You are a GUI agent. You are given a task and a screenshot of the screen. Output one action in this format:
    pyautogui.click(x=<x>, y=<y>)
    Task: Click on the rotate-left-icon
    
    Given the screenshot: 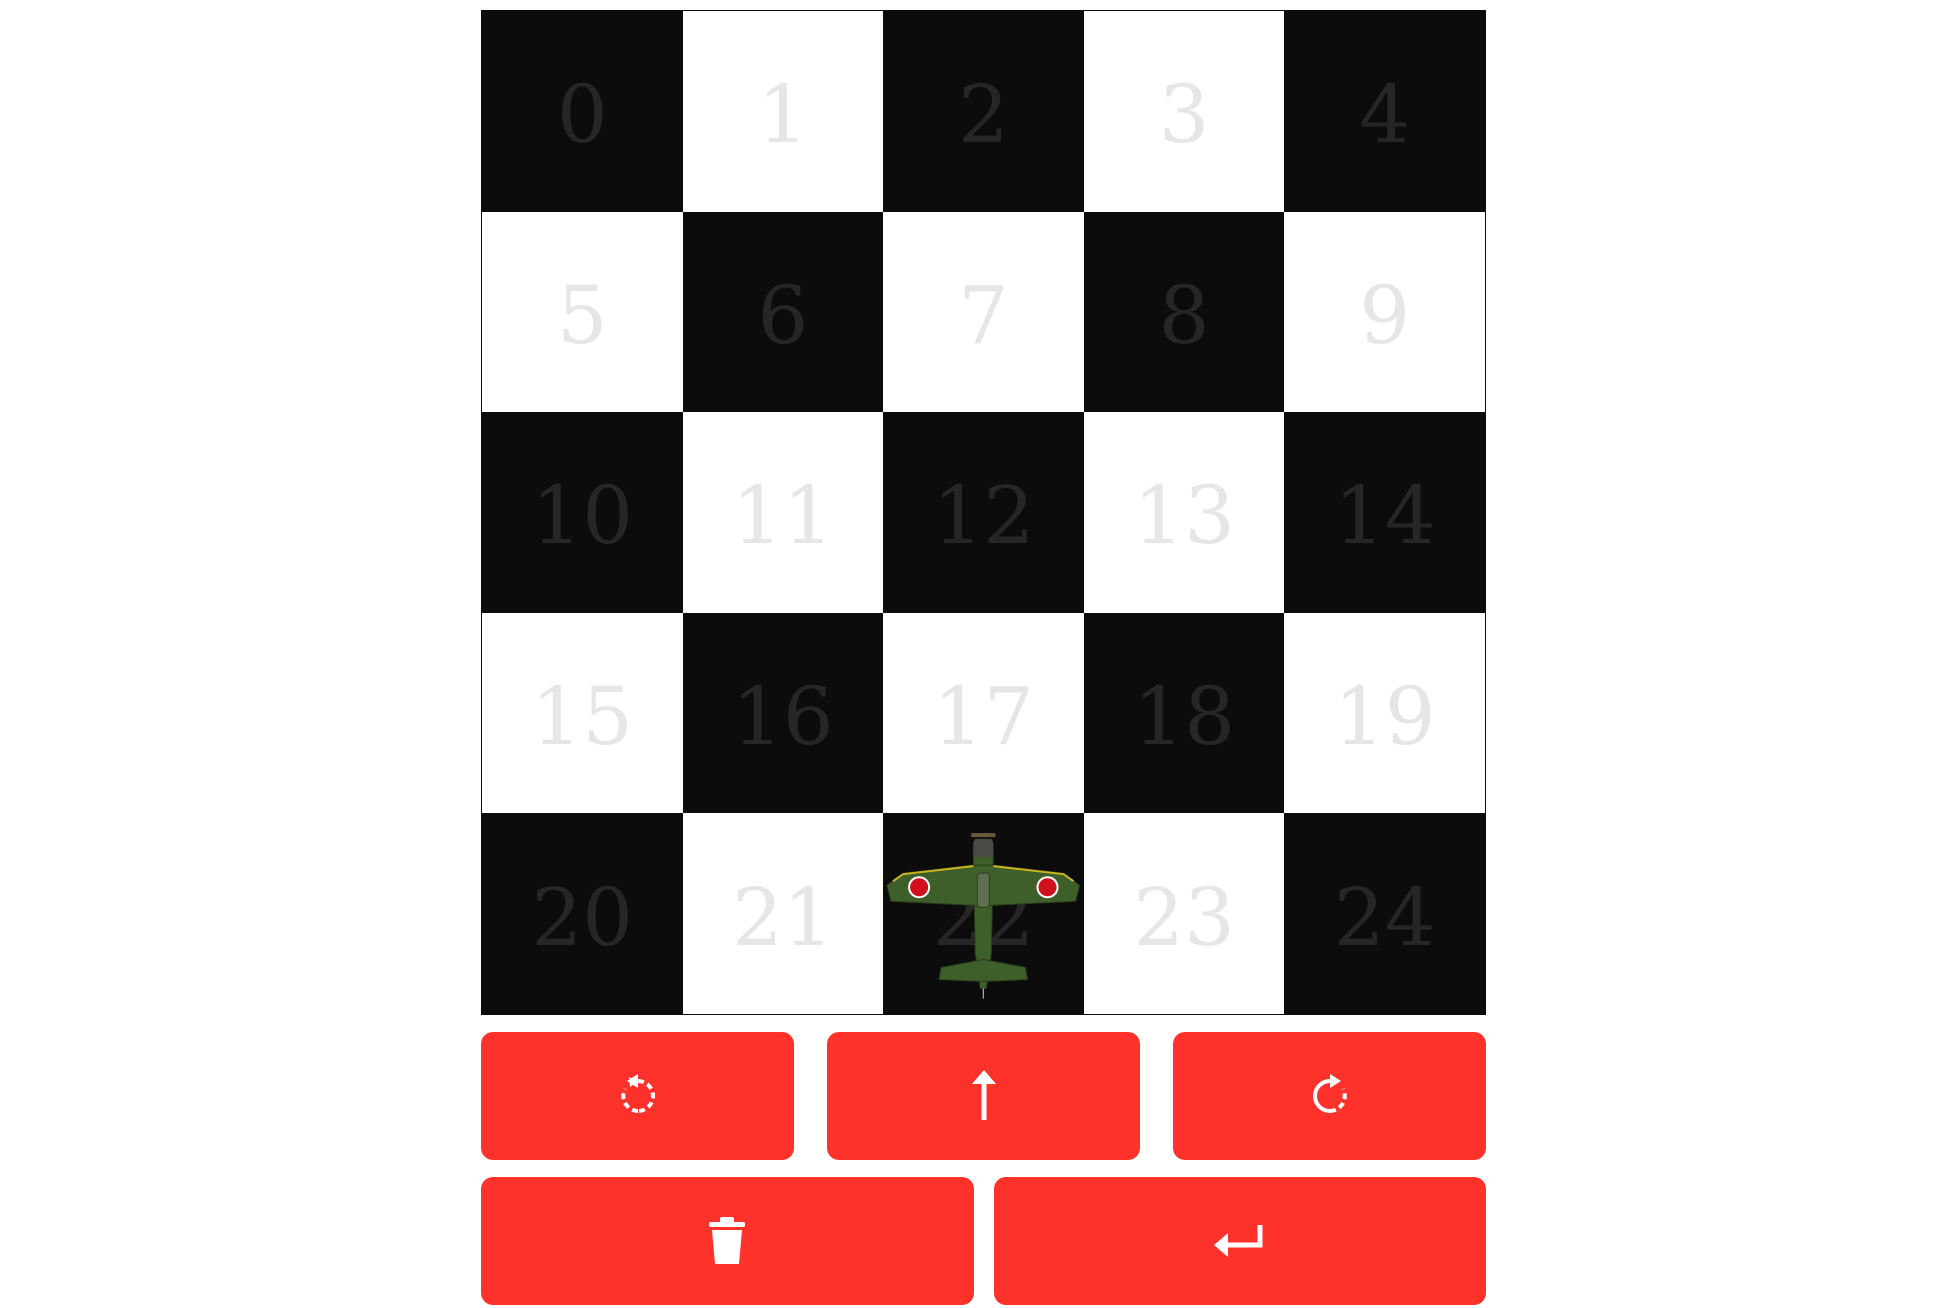 What is the action you would take?
    pyautogui.click(x=637, y=1093)
    